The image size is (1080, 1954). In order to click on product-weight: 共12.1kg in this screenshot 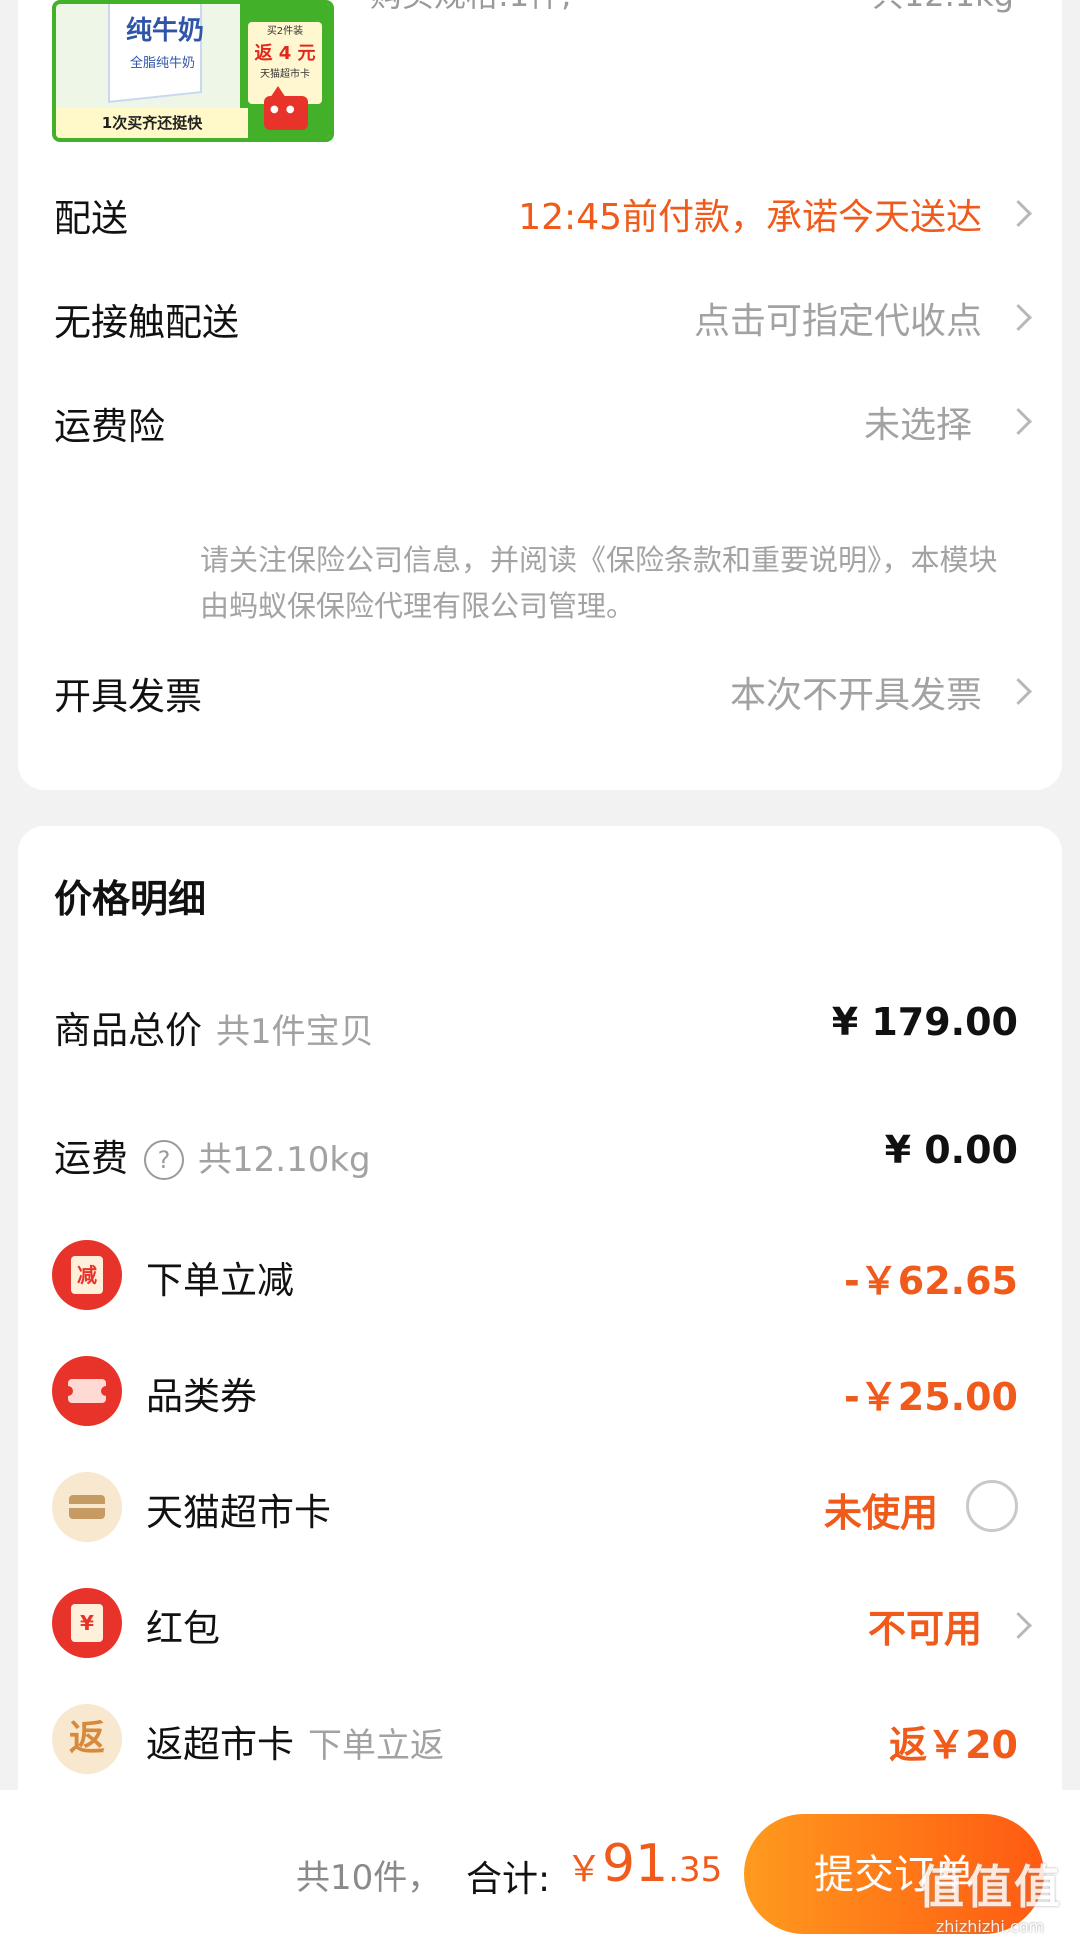, I will do `click(943, 8)`.